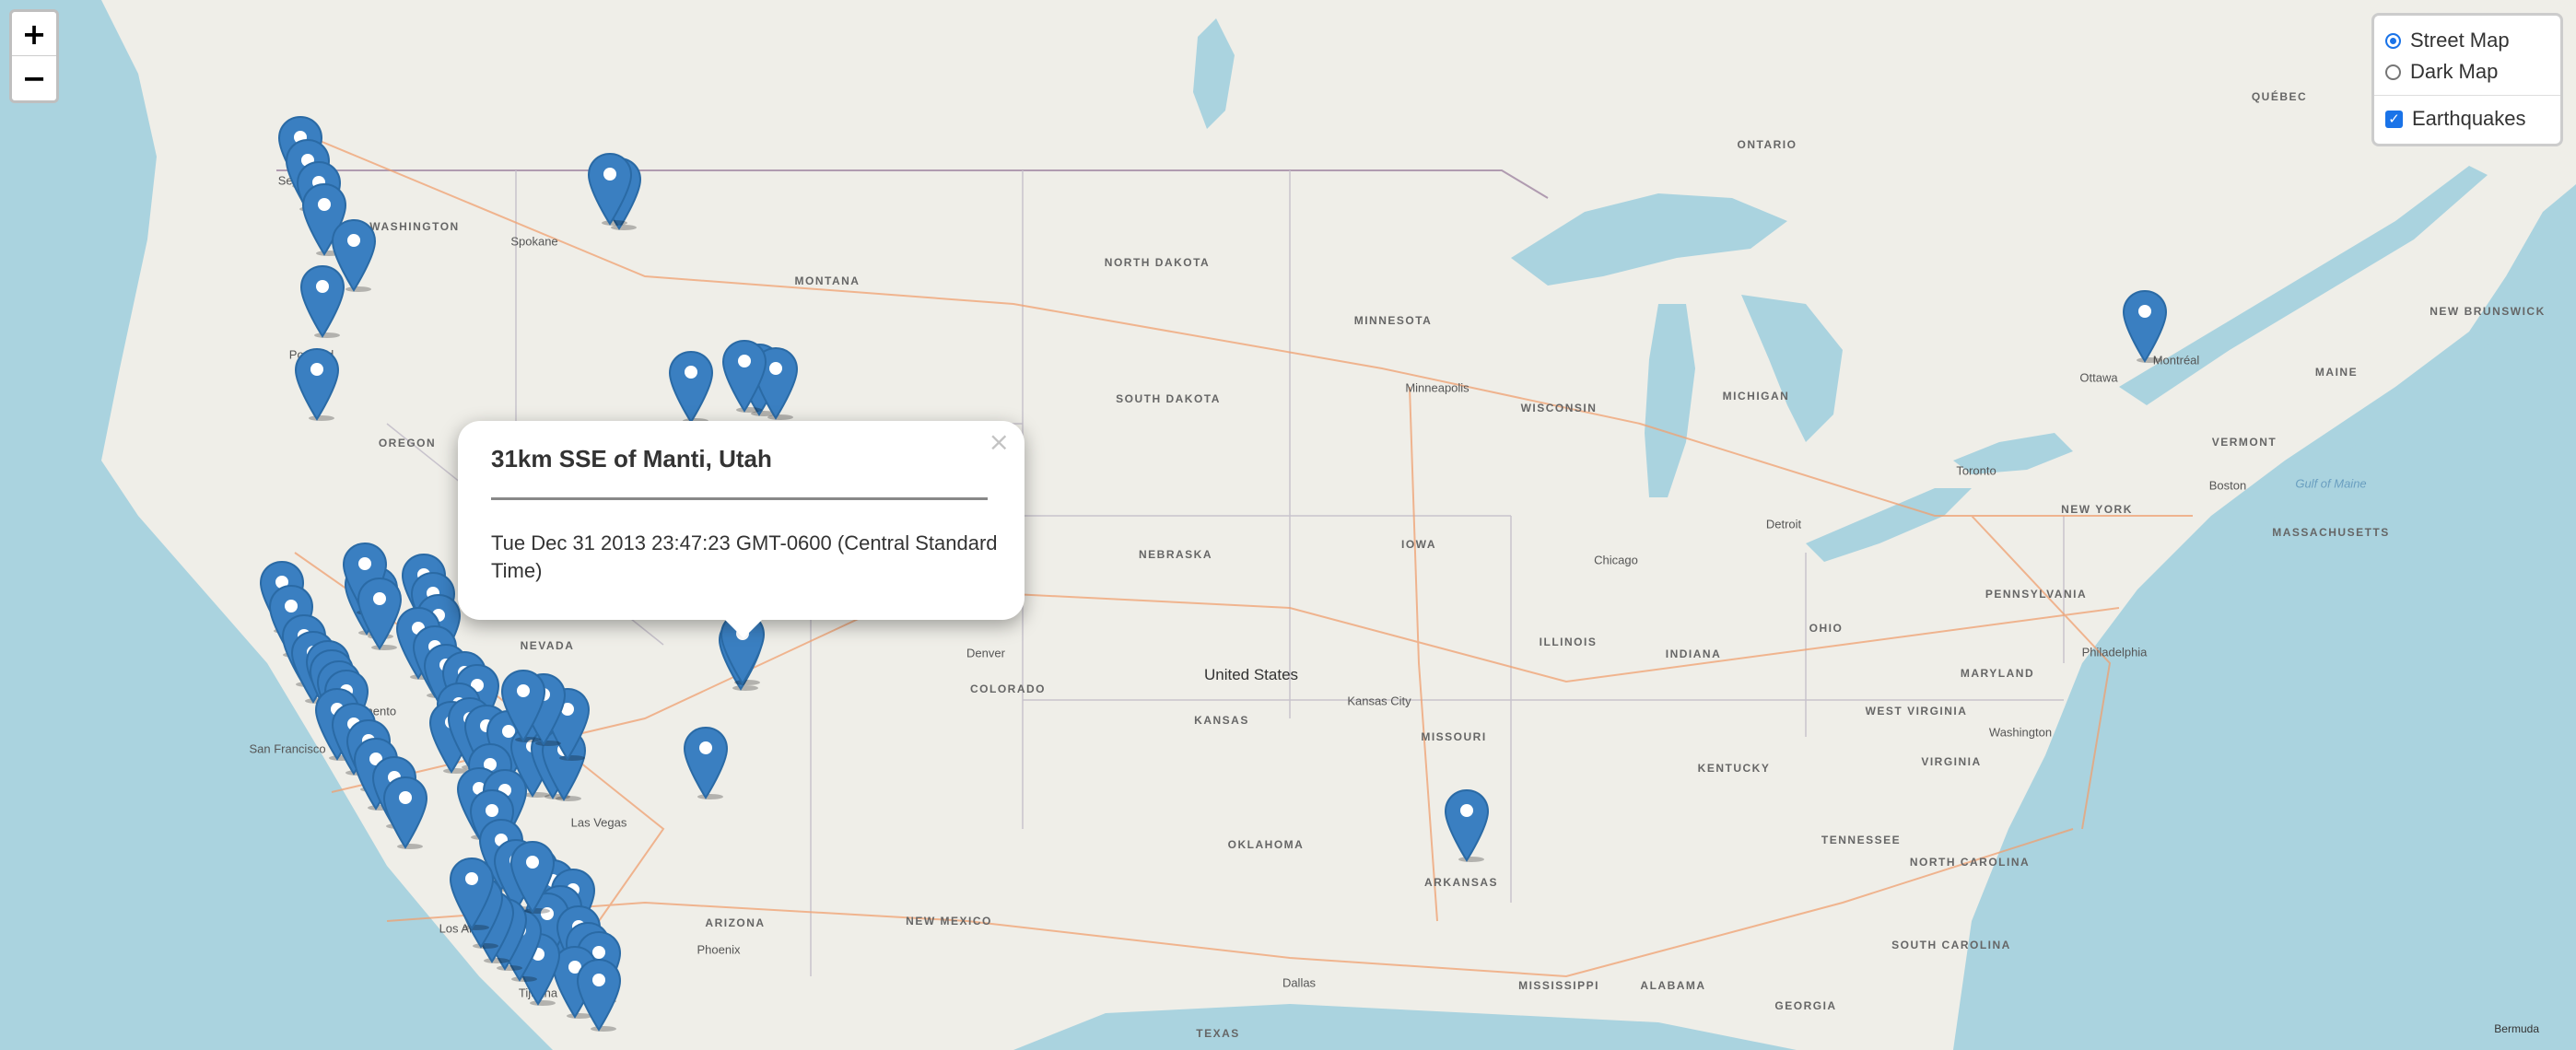 The height and width of the screenshot is (1050, 2576). What do you see at coordinates (1221, 720) in the screenshot?
I see `map-label: KANSAS` at bounding box center [1221, 720].